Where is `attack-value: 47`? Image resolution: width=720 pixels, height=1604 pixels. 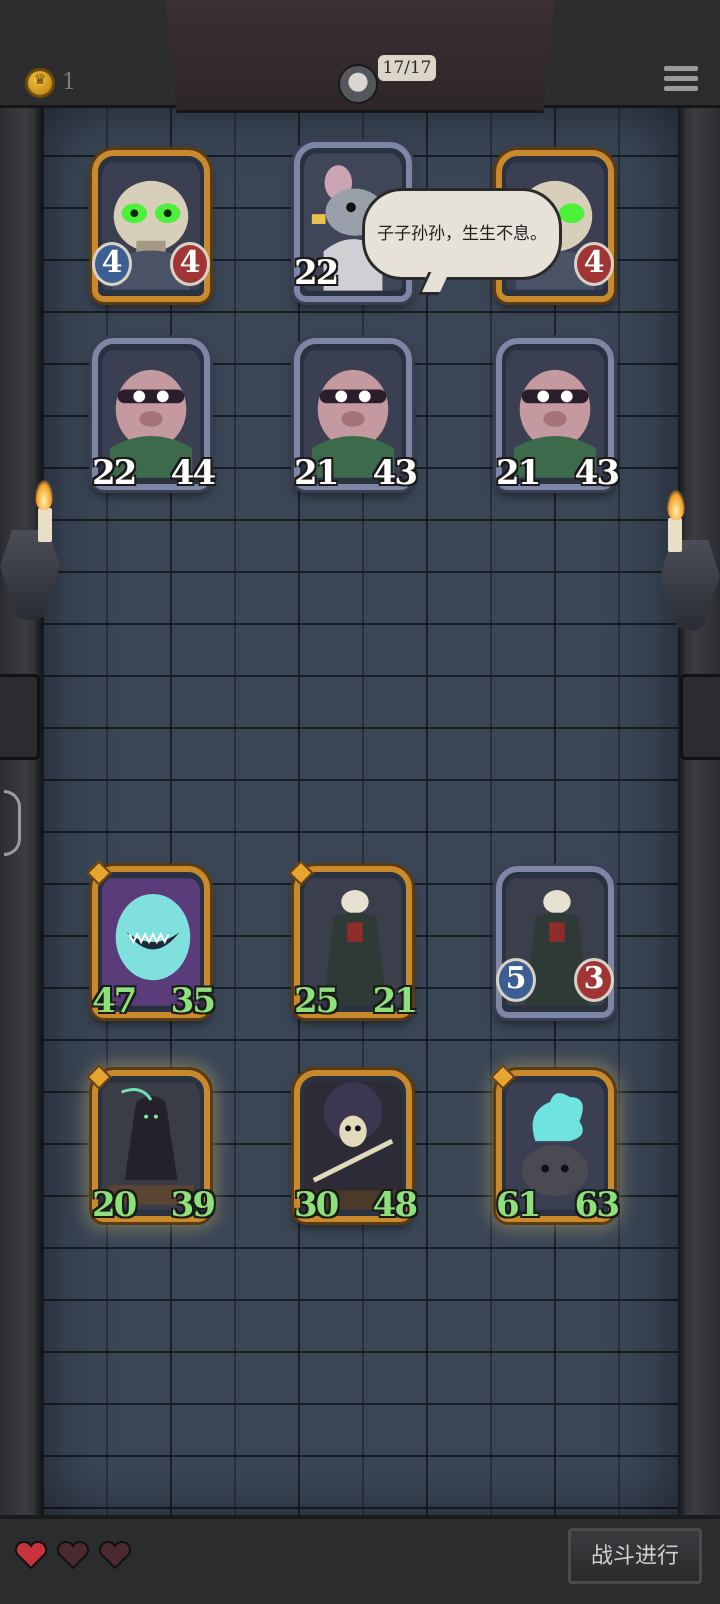
attack-value: 47 is located at coordinates (114, 1001).